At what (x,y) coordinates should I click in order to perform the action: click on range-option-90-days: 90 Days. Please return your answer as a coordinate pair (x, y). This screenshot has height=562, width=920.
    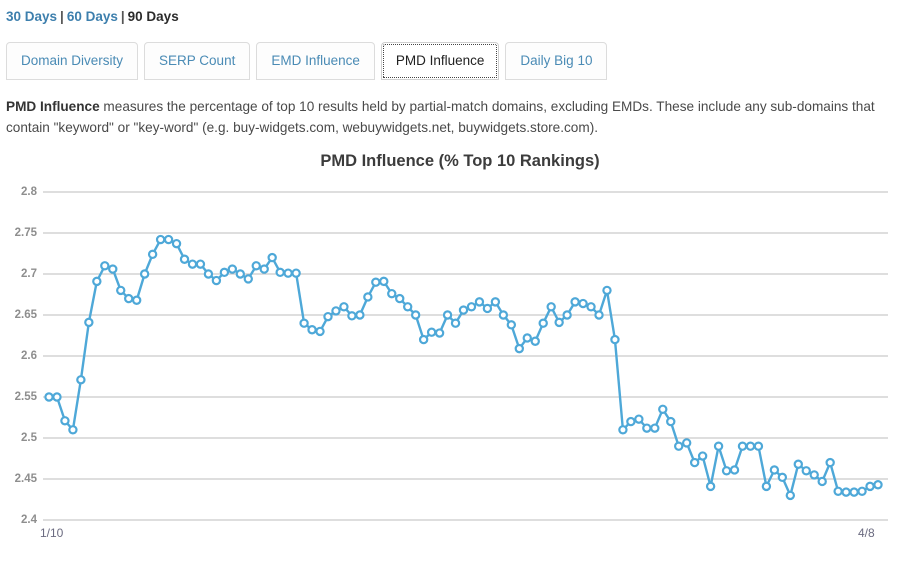
    Looking at the image, I should click on (153, 16).